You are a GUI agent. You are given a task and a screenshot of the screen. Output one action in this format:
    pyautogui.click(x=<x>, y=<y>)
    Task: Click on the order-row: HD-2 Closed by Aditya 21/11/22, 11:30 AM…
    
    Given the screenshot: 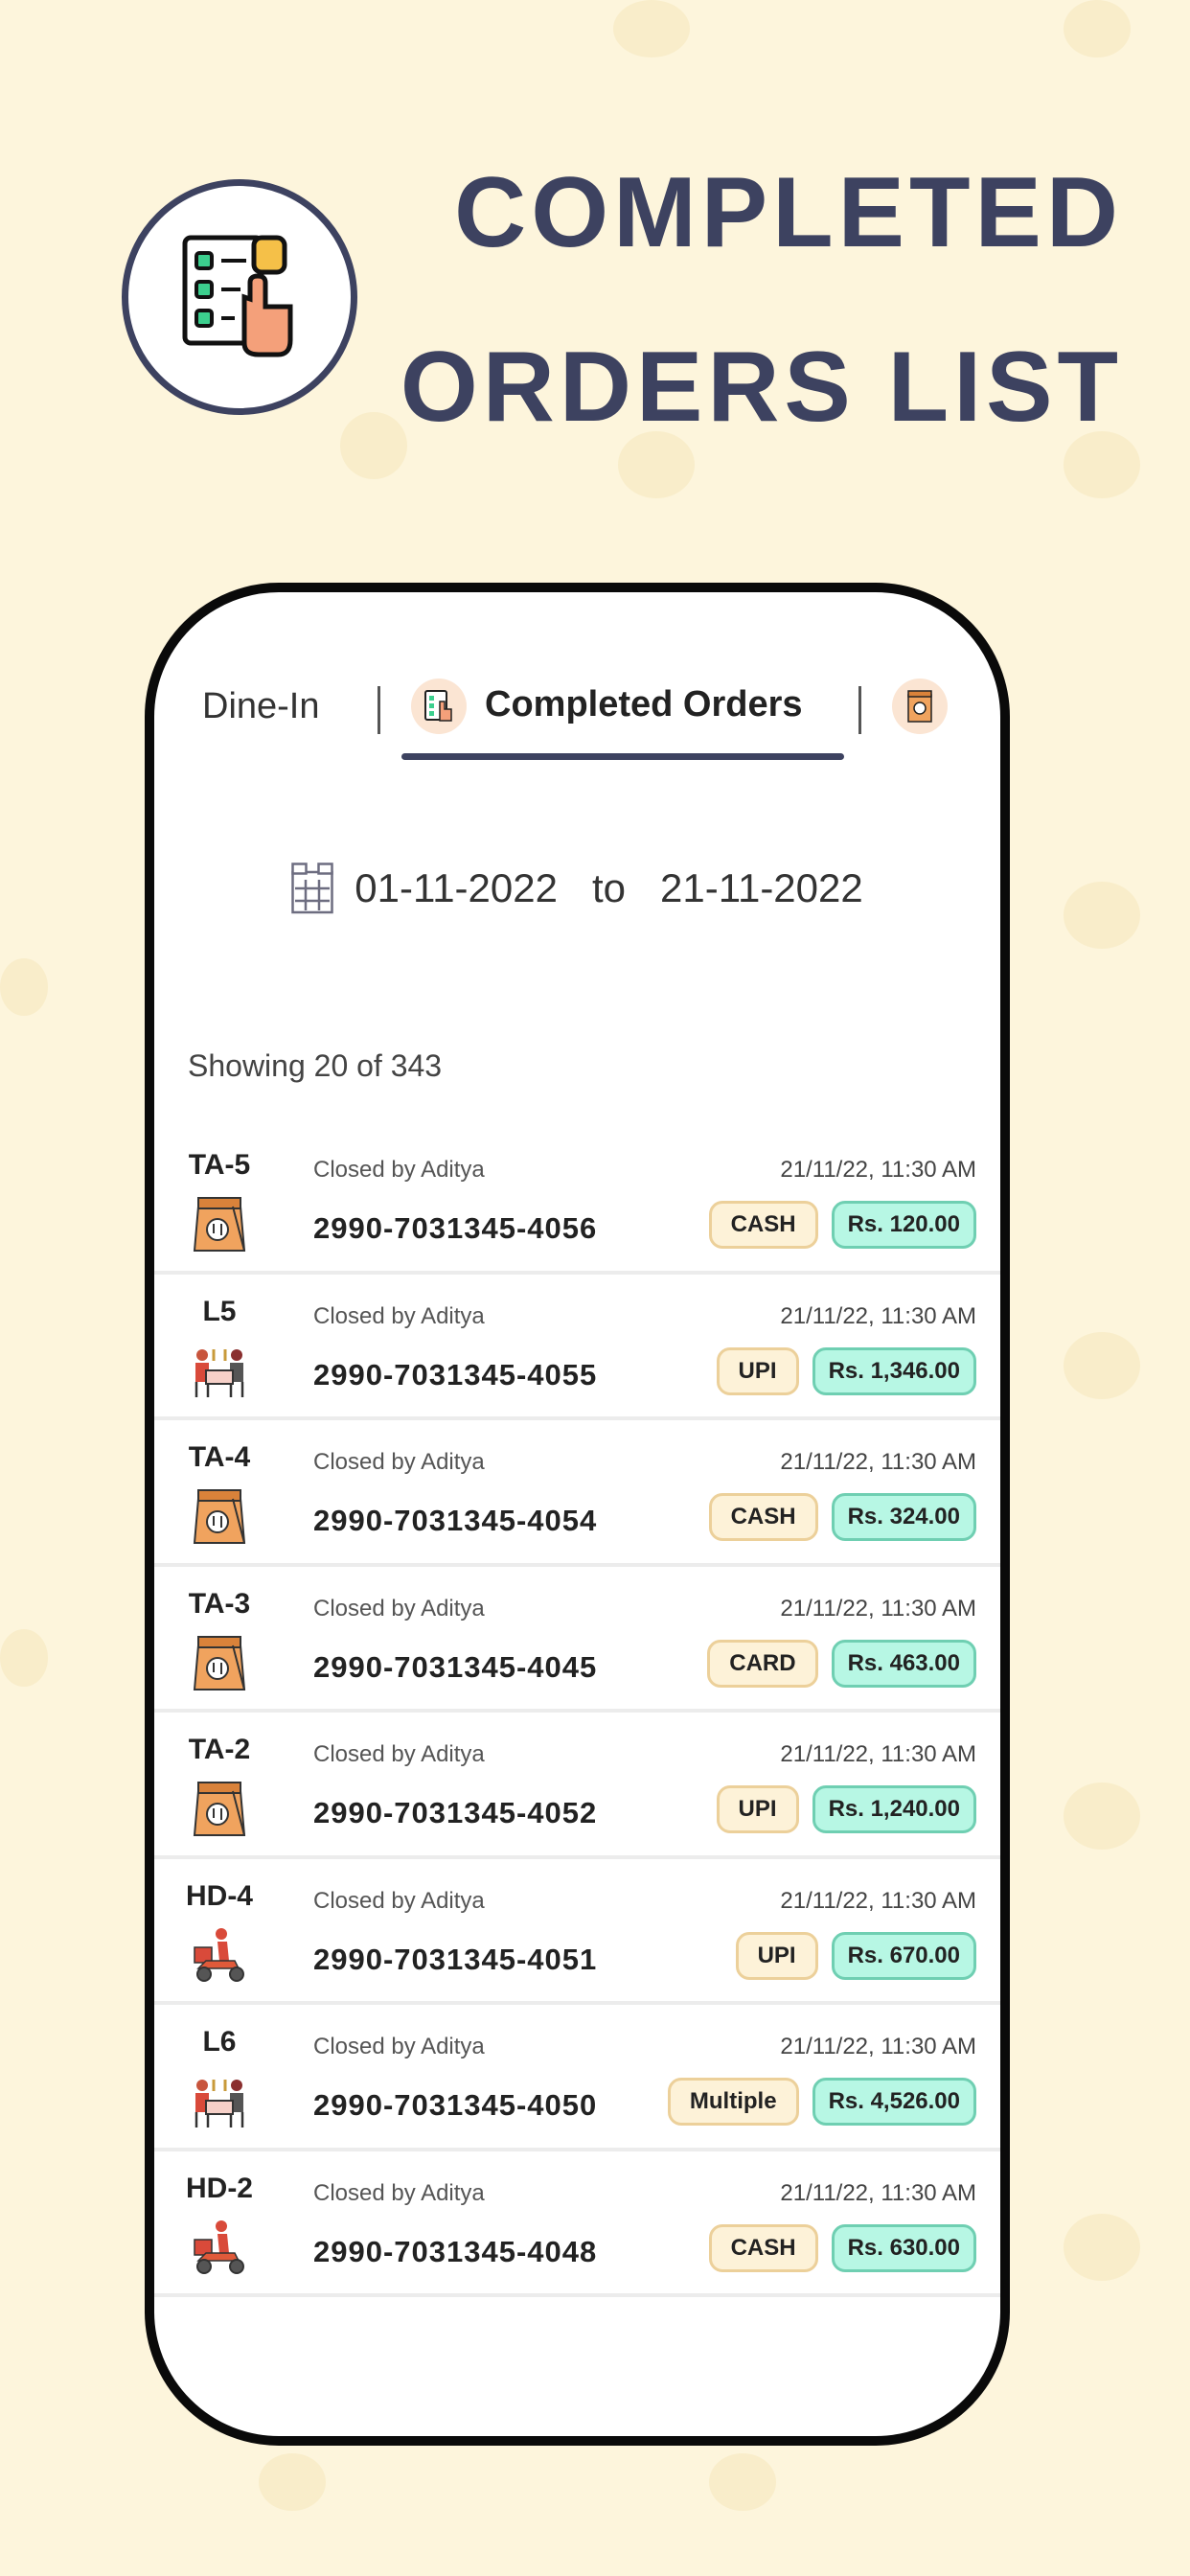 What is the action you would take?
    pyautogui.click(x=577, y=2224)
    